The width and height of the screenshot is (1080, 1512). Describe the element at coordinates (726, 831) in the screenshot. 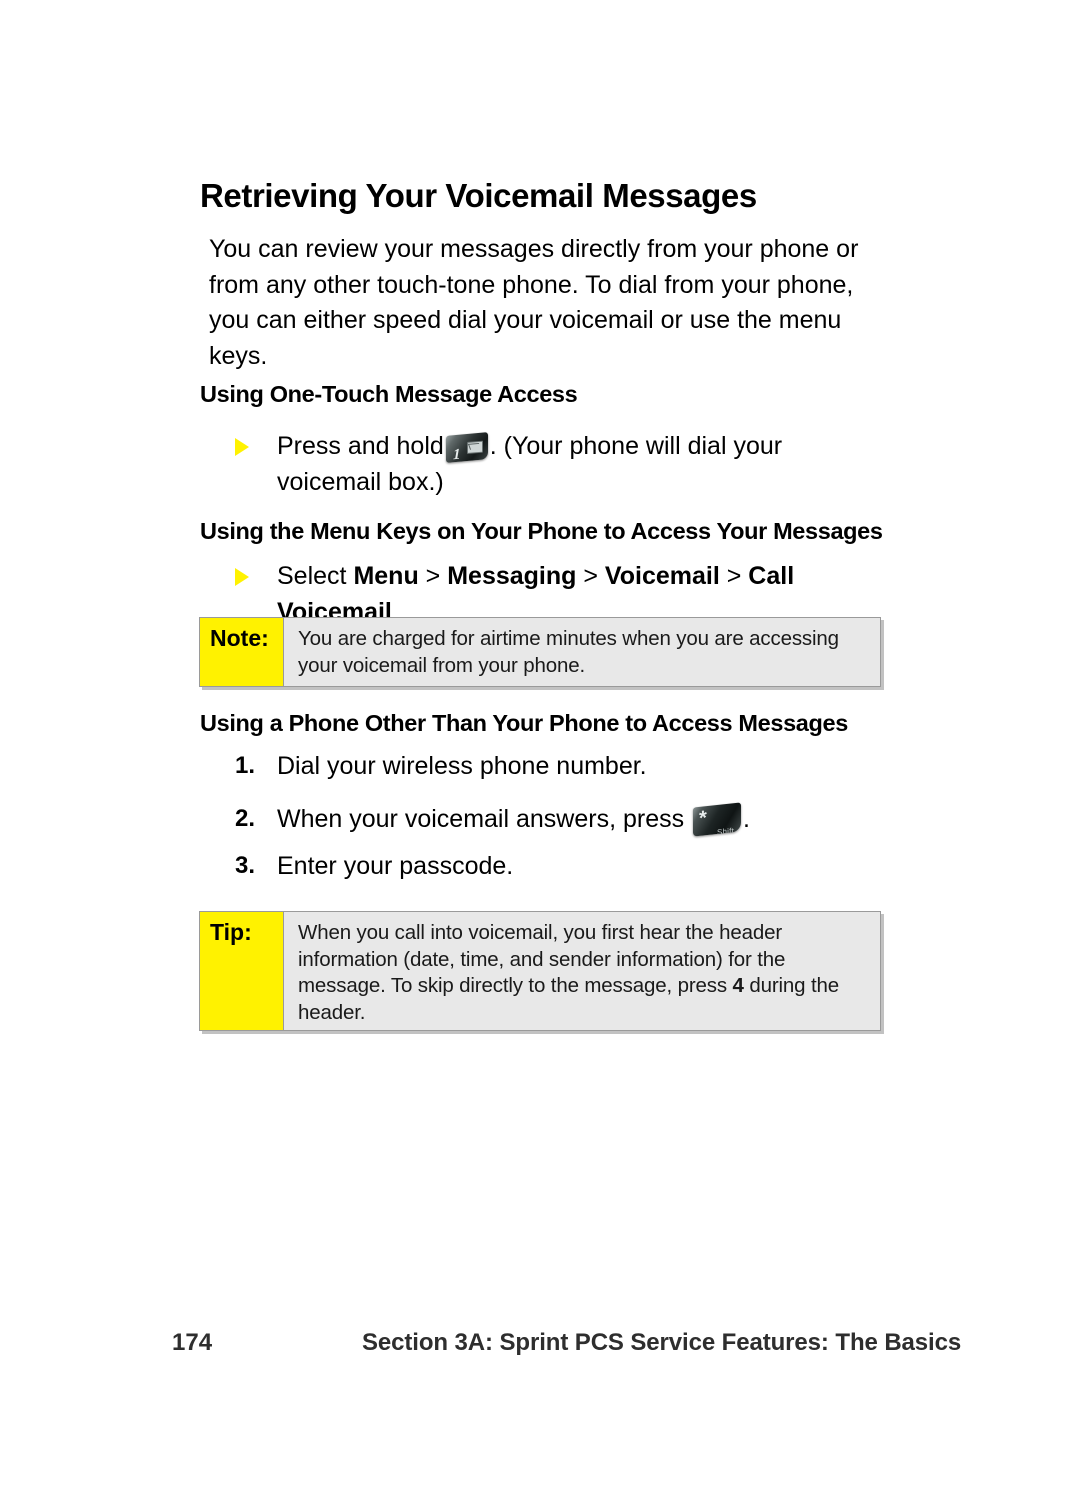

I see `phone-key-shift-label: Shift` at that location.